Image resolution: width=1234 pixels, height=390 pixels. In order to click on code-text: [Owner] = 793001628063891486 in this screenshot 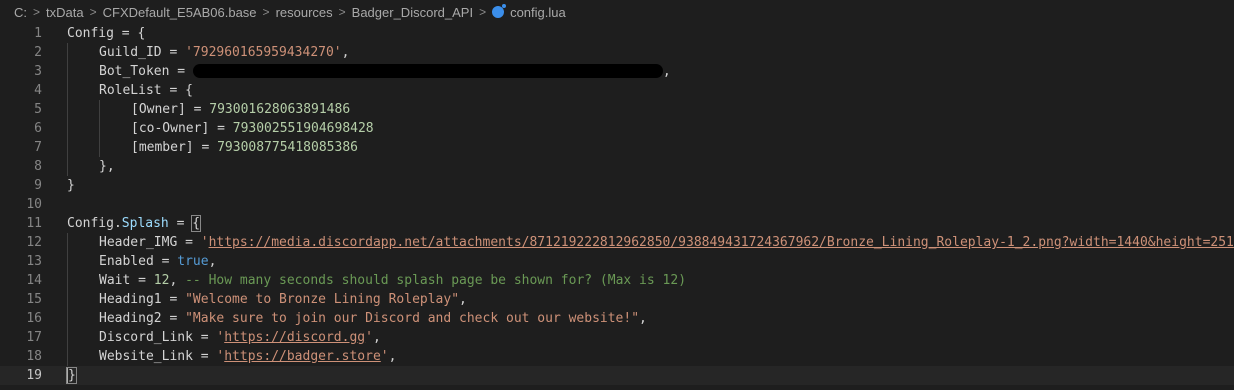, I will do `click(208, 109)`.